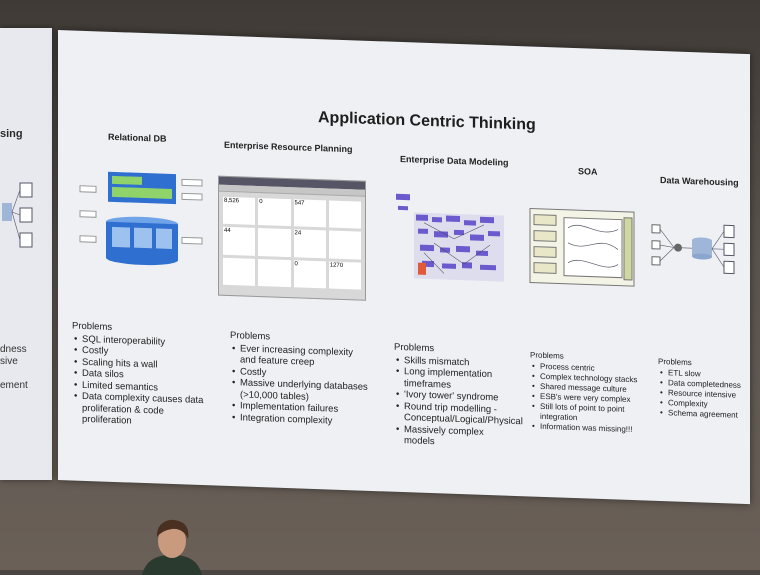  Describe the element at coordinates (427, 121) in the screenshot. I see `slide-title: Application Centric Thinking` at that location.